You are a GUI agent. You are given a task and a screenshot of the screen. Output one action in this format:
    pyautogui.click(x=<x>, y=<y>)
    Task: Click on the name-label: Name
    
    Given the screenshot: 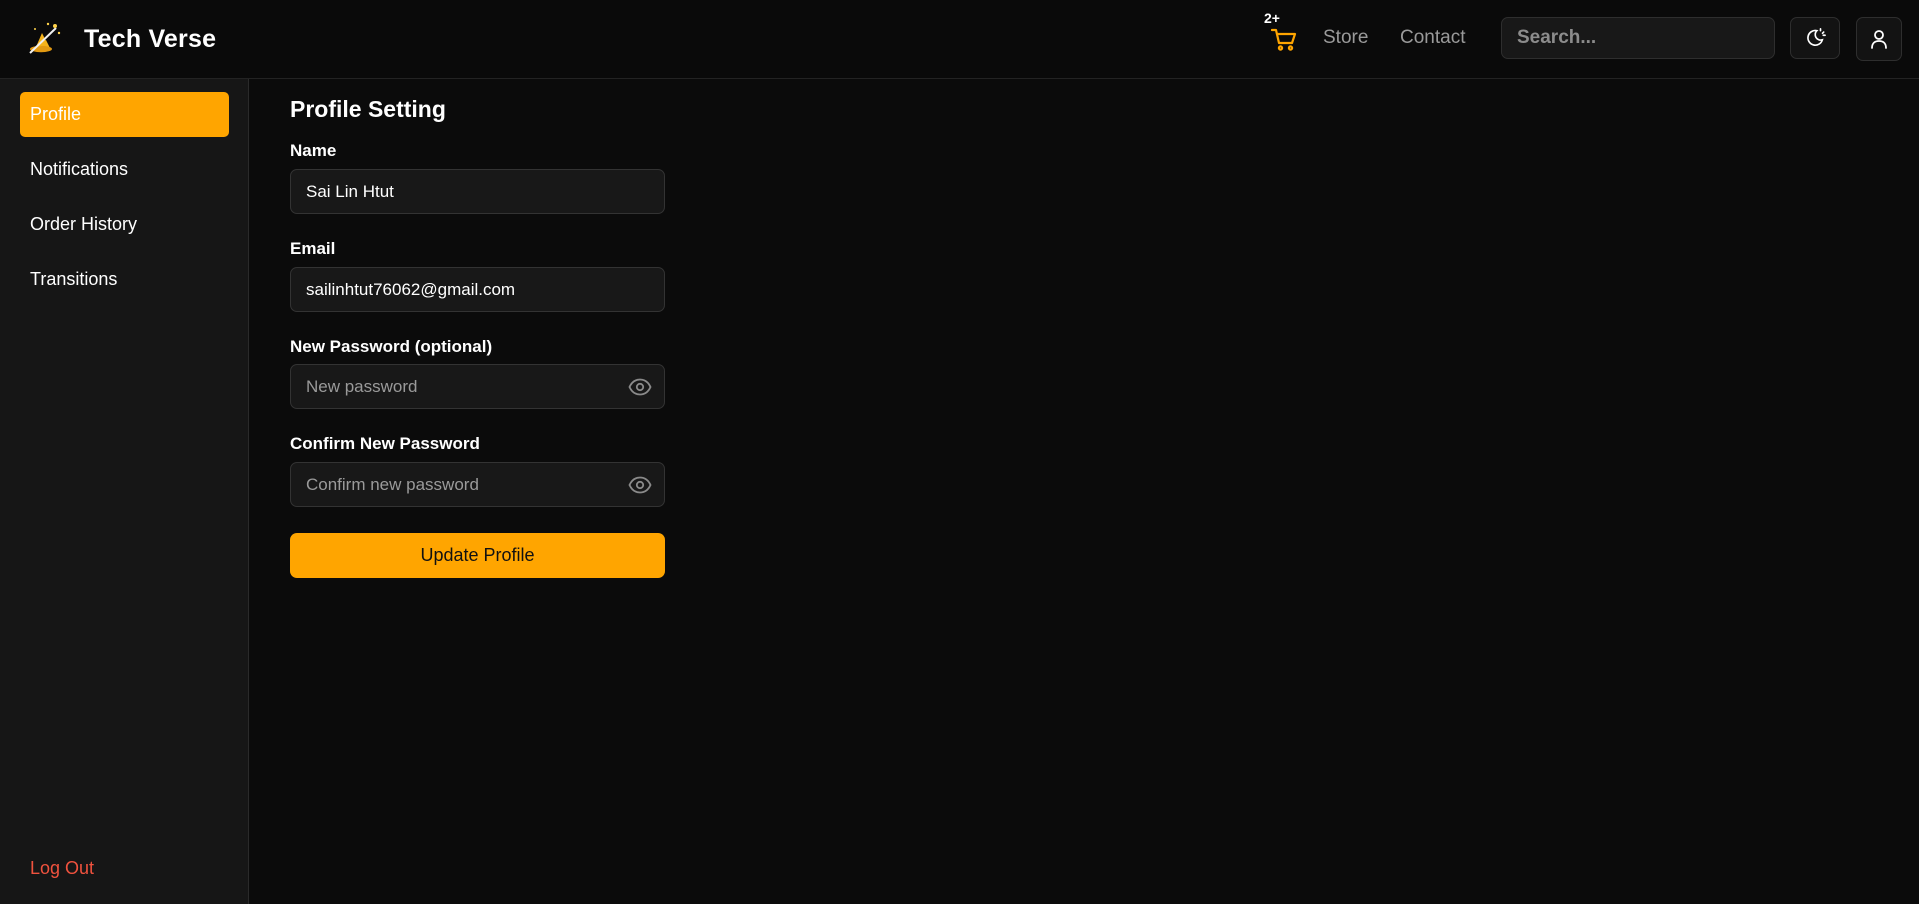 What is the action you would take?
    pyautogui.click(x=313, y=150)
    